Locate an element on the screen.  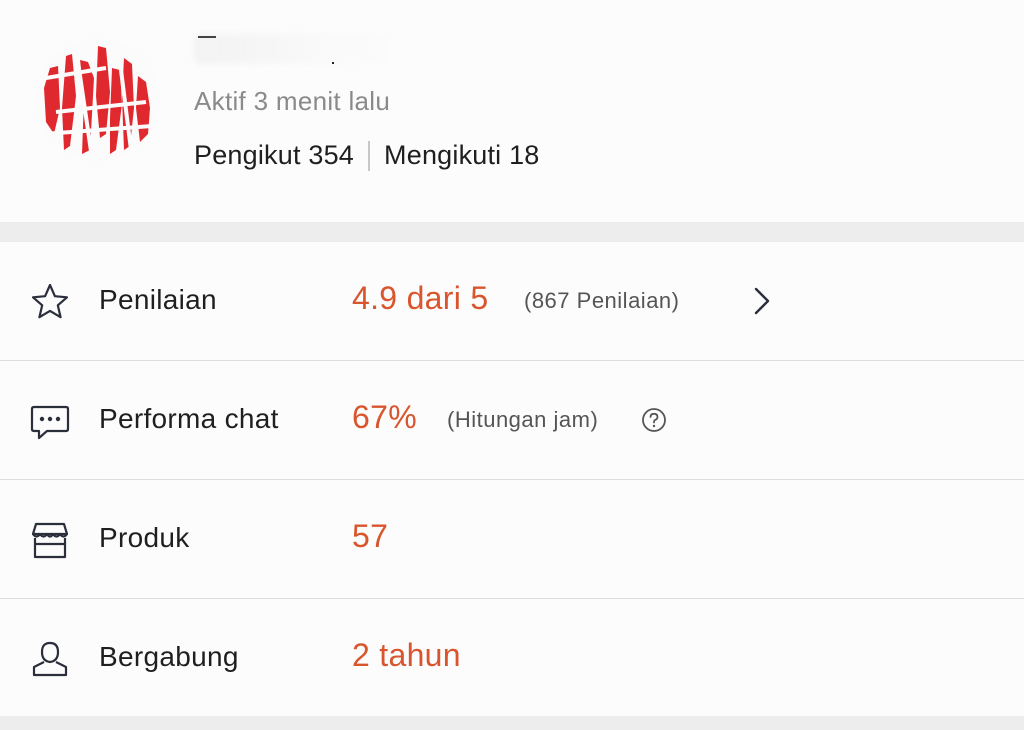
store-icon is located at coordinates (50, 540).